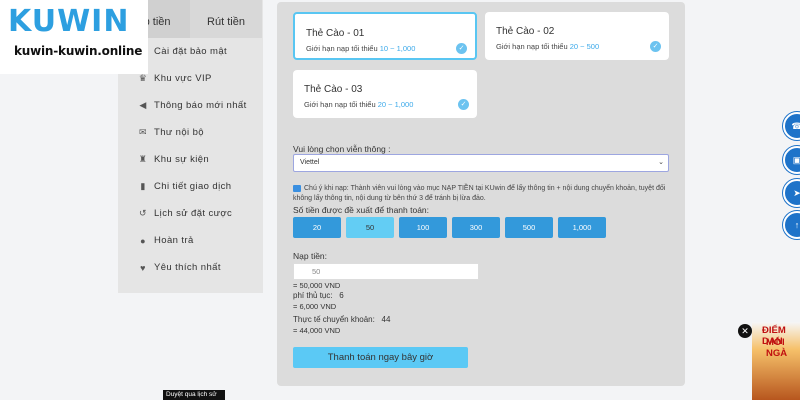 Image resolution: width=800 pixels, height=400 pixels. Describe the element at coordinates (310, 162) in the screenshot. I see `carrier-selected-value: Viettel` at that location.